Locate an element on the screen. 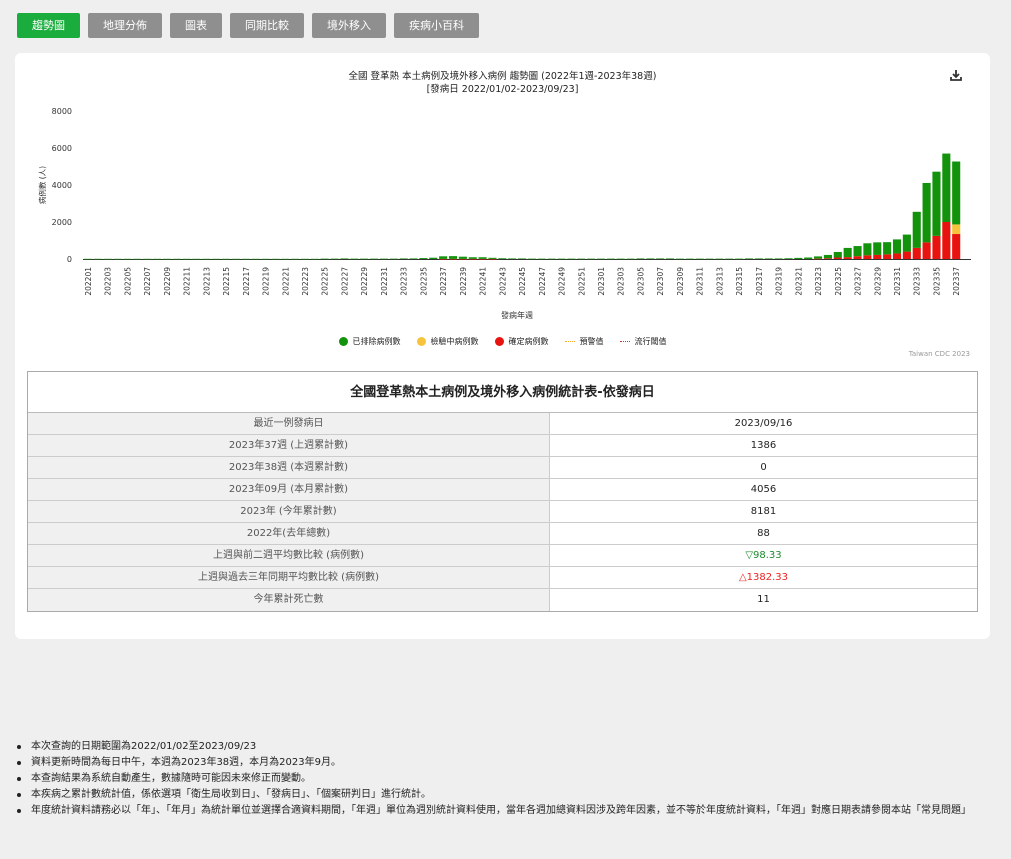 Image resolution: width=1011 pixels, height=859 pixels. tab-bar: 趨勢圖 地理分佈 圖表 同期比較 境外移入 疾病小百科 is located at coordinates (248, 25).